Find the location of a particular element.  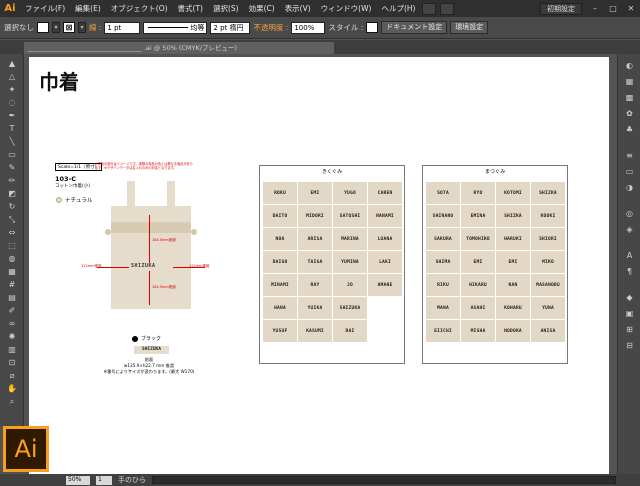

brush-select: 2 pt 楕円 is located at coordinates (230, 27).